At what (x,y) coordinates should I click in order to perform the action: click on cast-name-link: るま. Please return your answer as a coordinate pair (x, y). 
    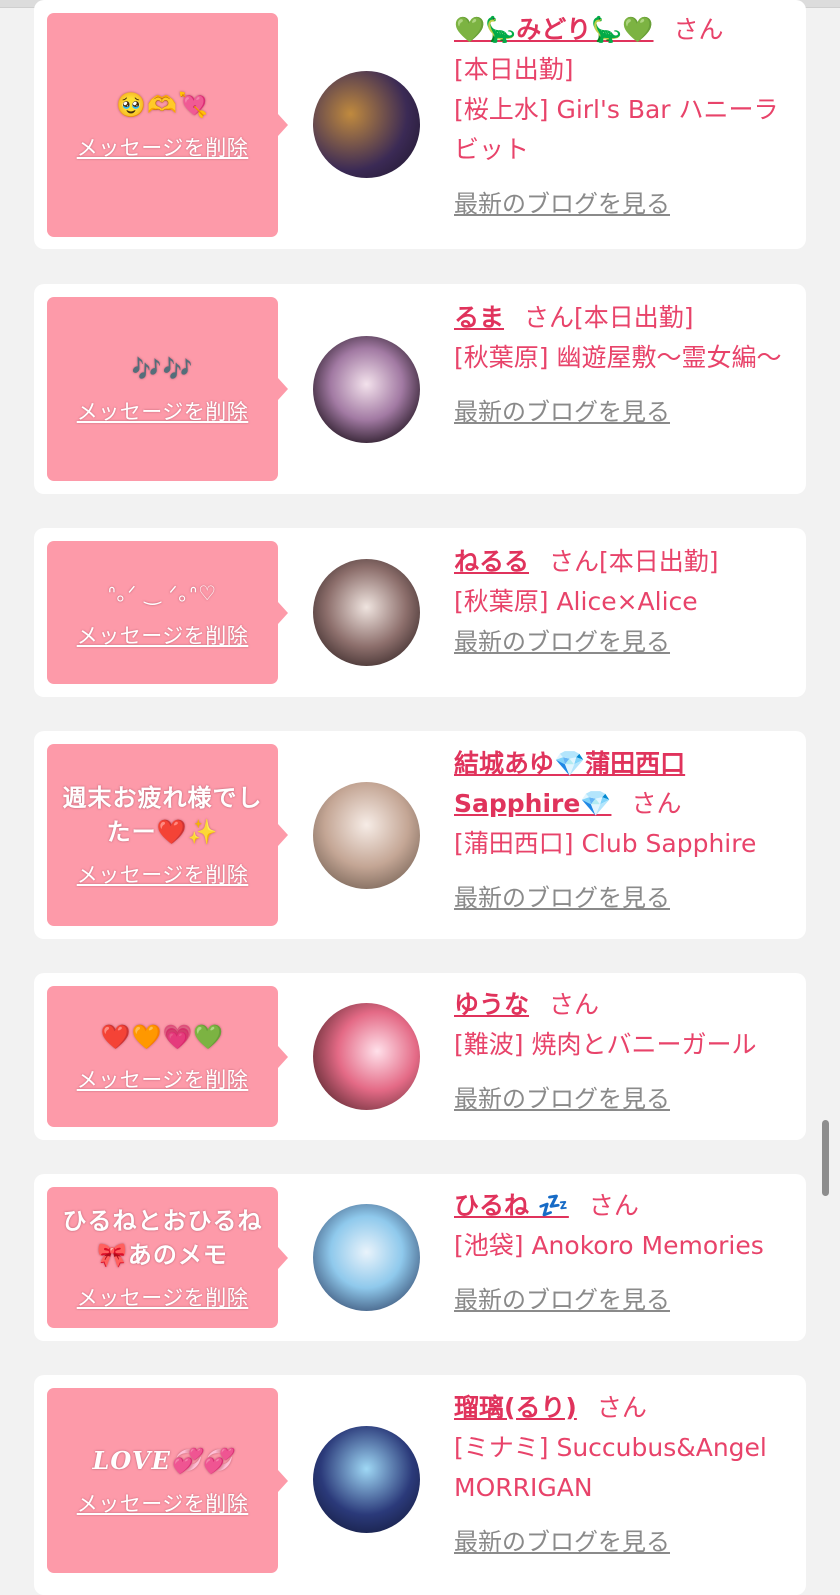
    Looking at the image, I should click on (479, 317).